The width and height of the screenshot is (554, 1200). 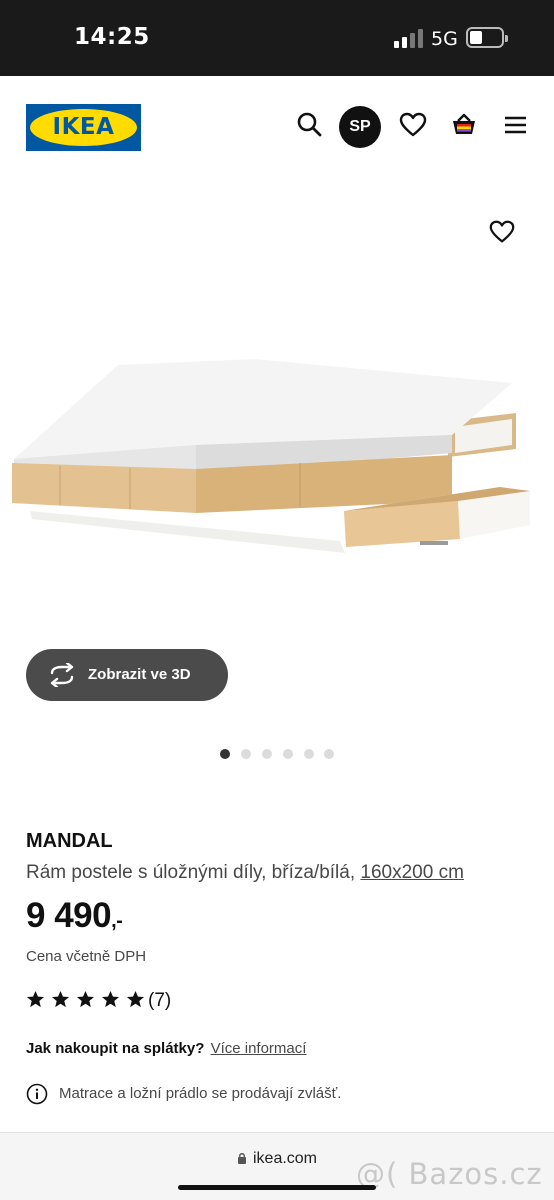 I want to click on installment-info: Jak nakoupit na splátky? Více informací, so click(x=166, y=1048).